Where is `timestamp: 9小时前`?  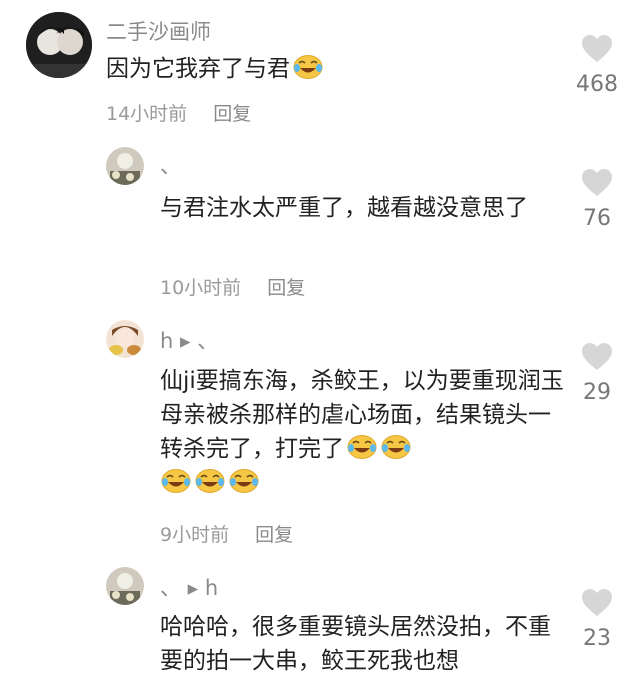 timestamp: 9小时前 is located at coordinates (195, 535).